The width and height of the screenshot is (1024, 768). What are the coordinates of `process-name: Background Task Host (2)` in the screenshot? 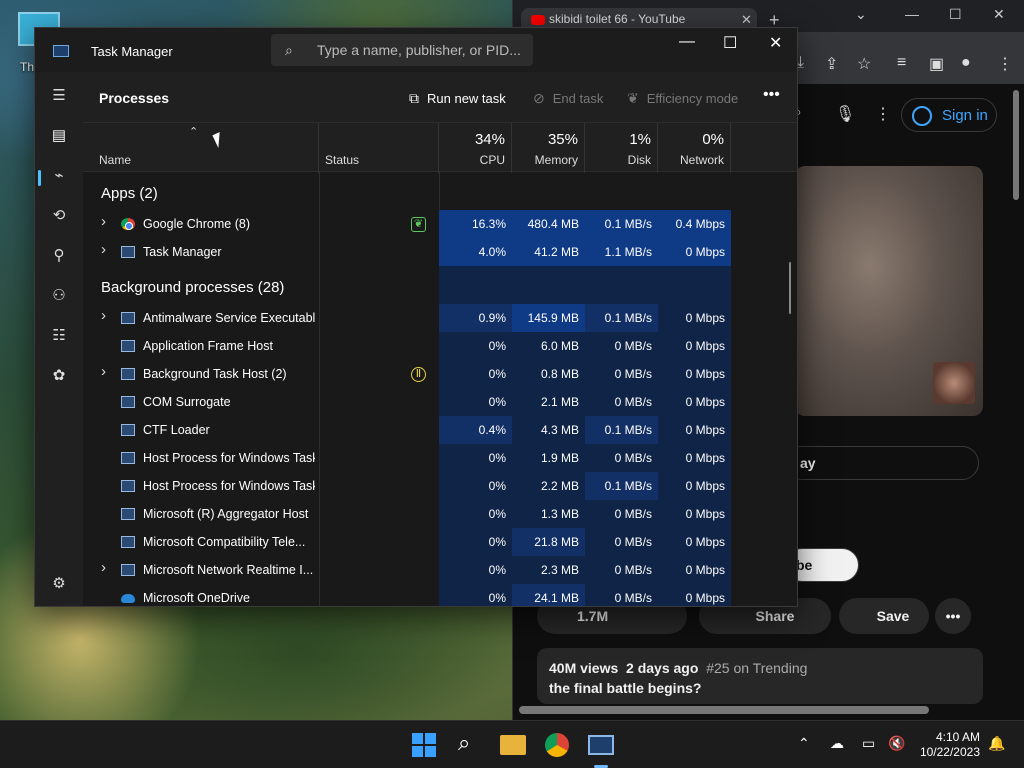 It's located at (215, 374).